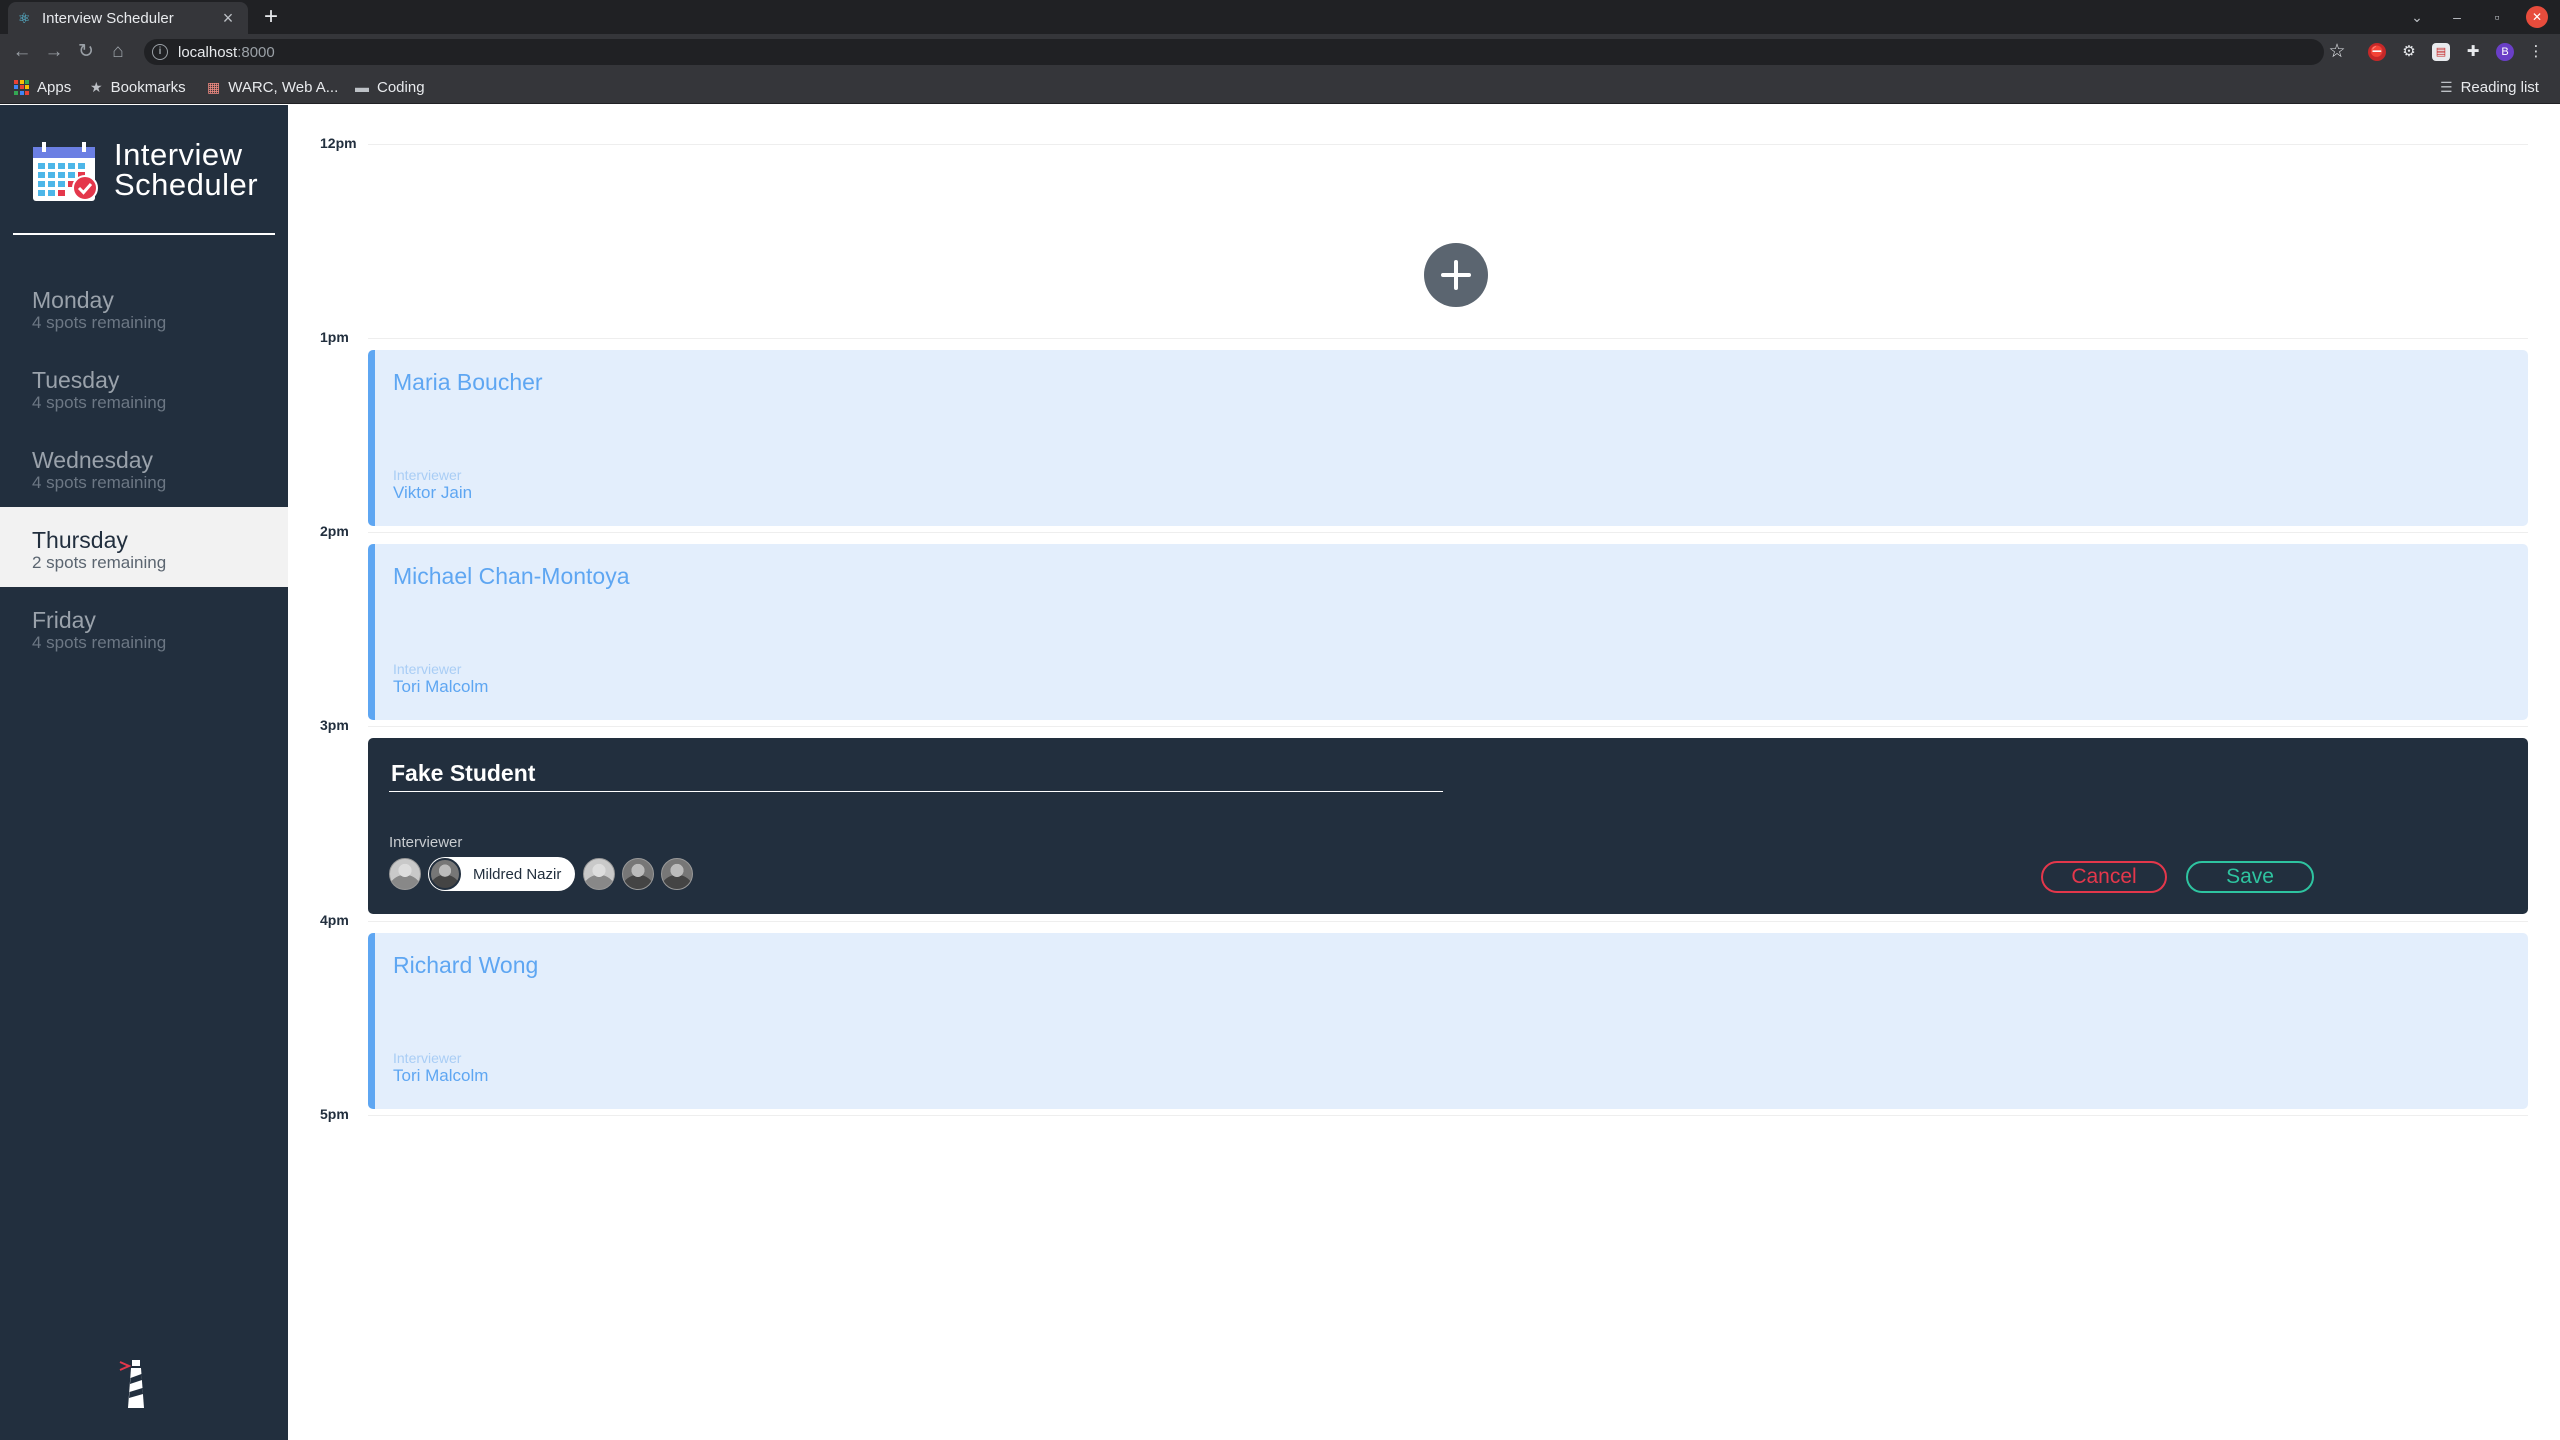  I want to click on address-bar: i localhost:8000, so click(1234, 52).